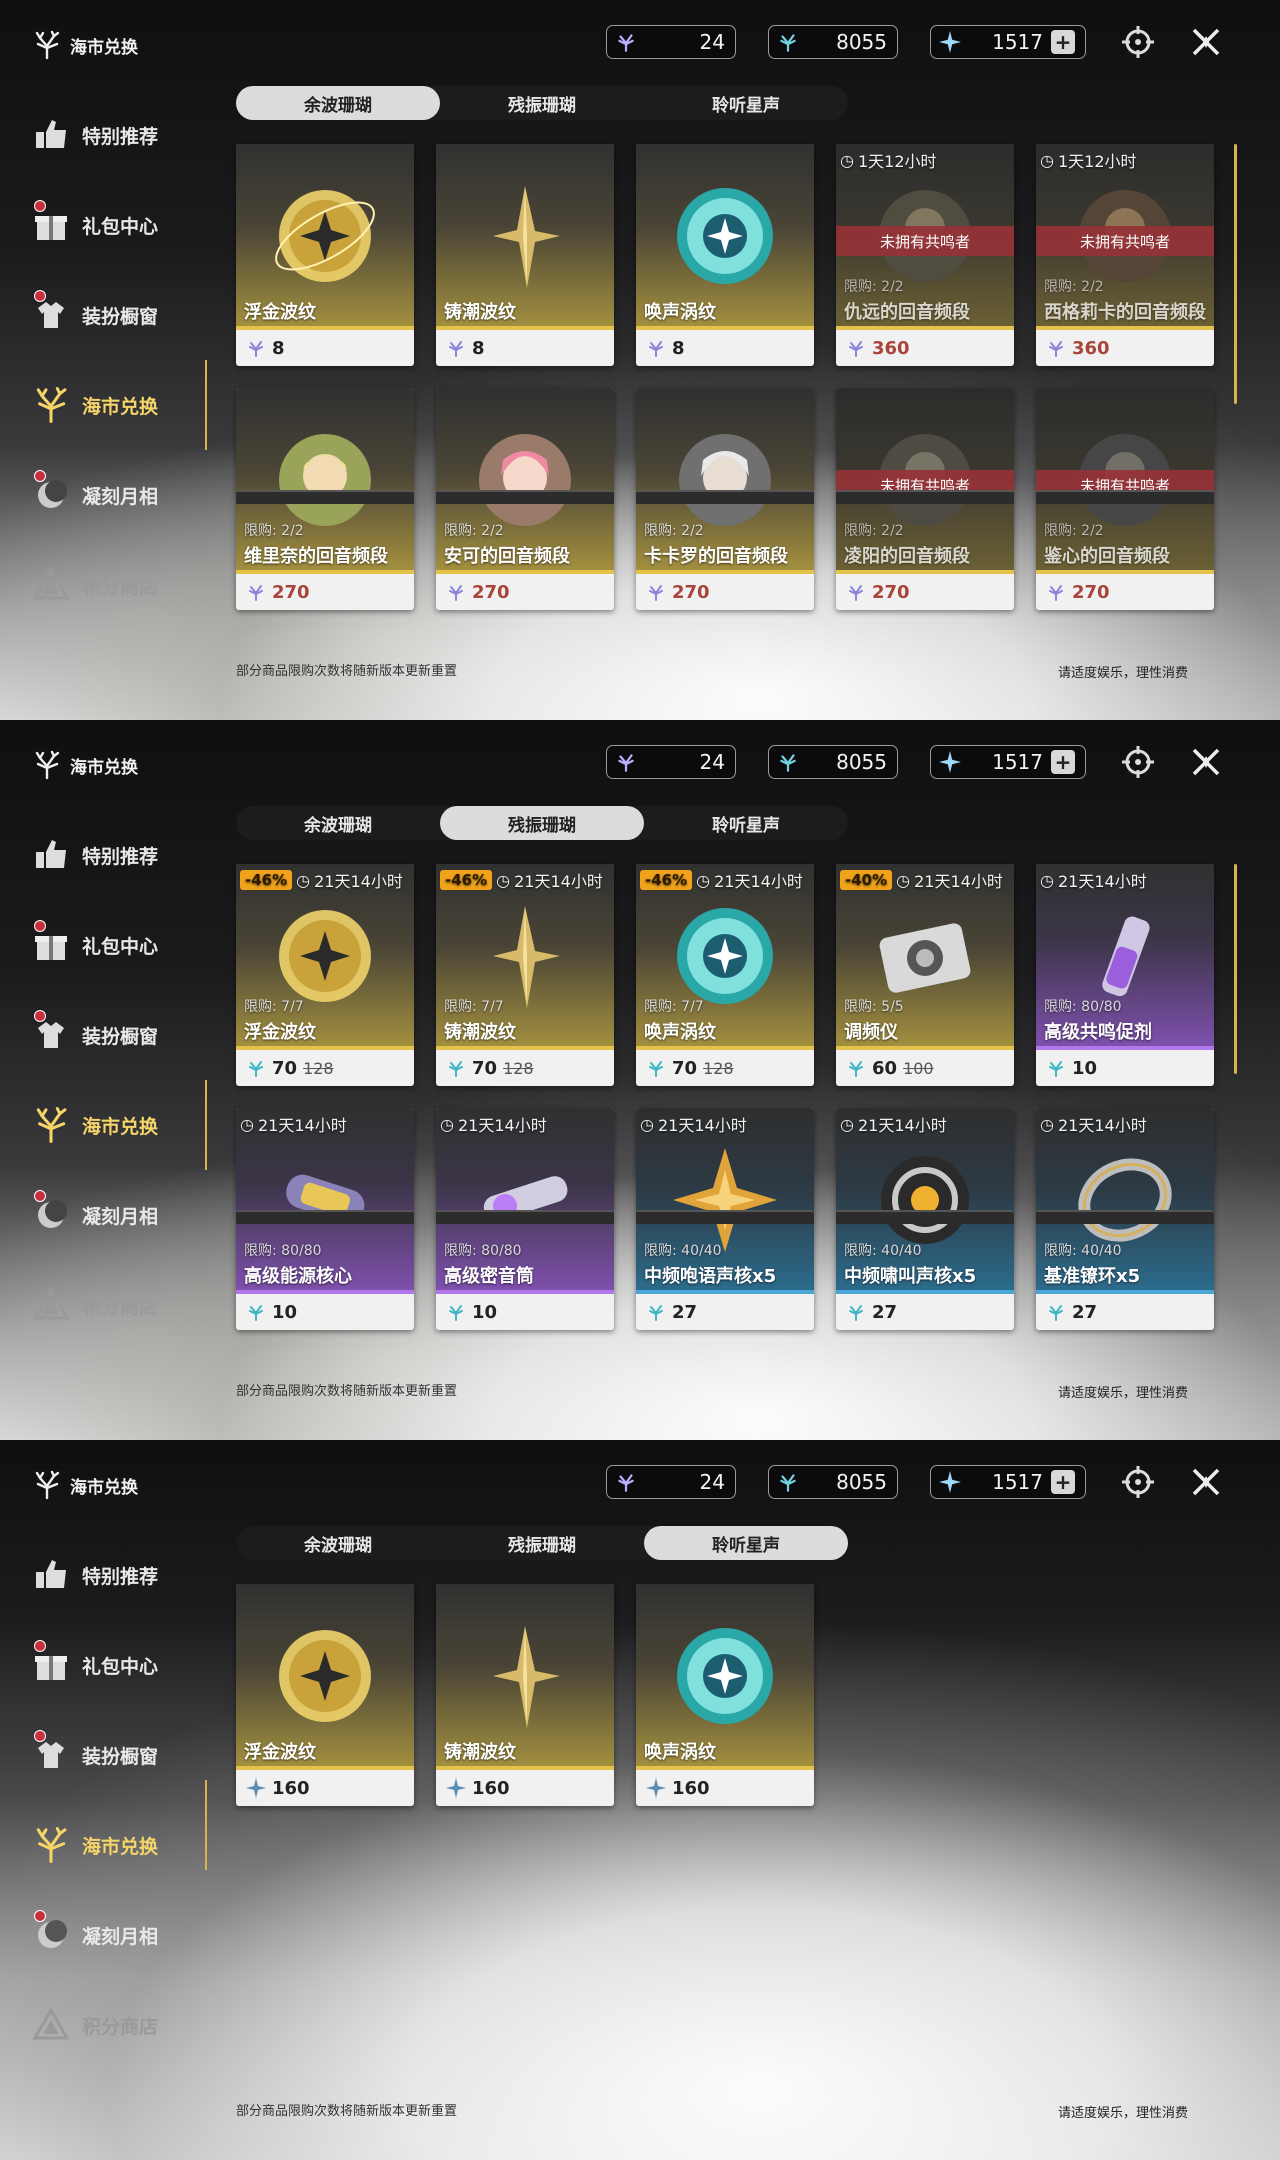 This screenshot has width=1280, height=2160. I want to click on price-value: 160, so click(291, 1788).